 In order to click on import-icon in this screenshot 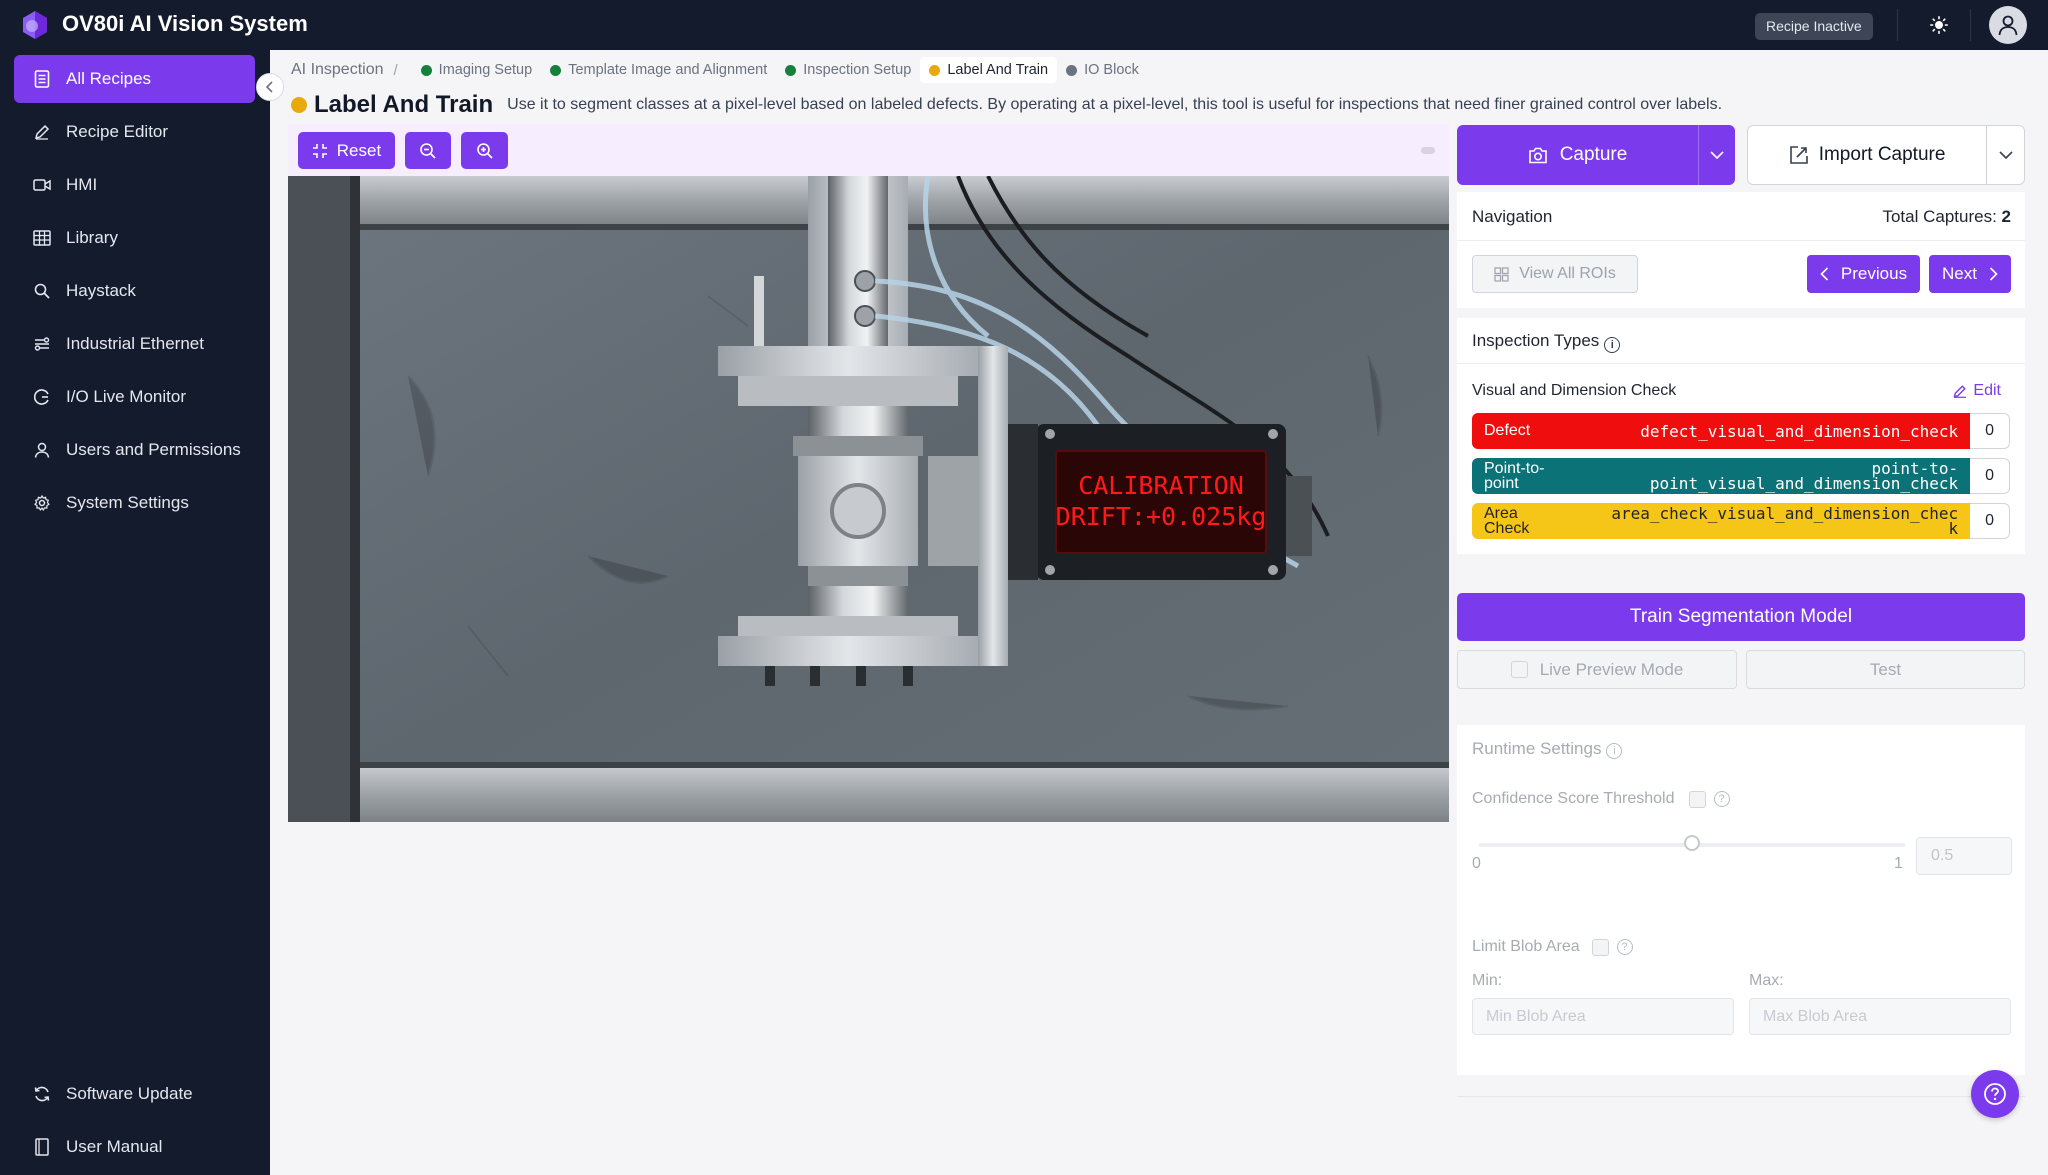, I will do `click(1798, 155)`.